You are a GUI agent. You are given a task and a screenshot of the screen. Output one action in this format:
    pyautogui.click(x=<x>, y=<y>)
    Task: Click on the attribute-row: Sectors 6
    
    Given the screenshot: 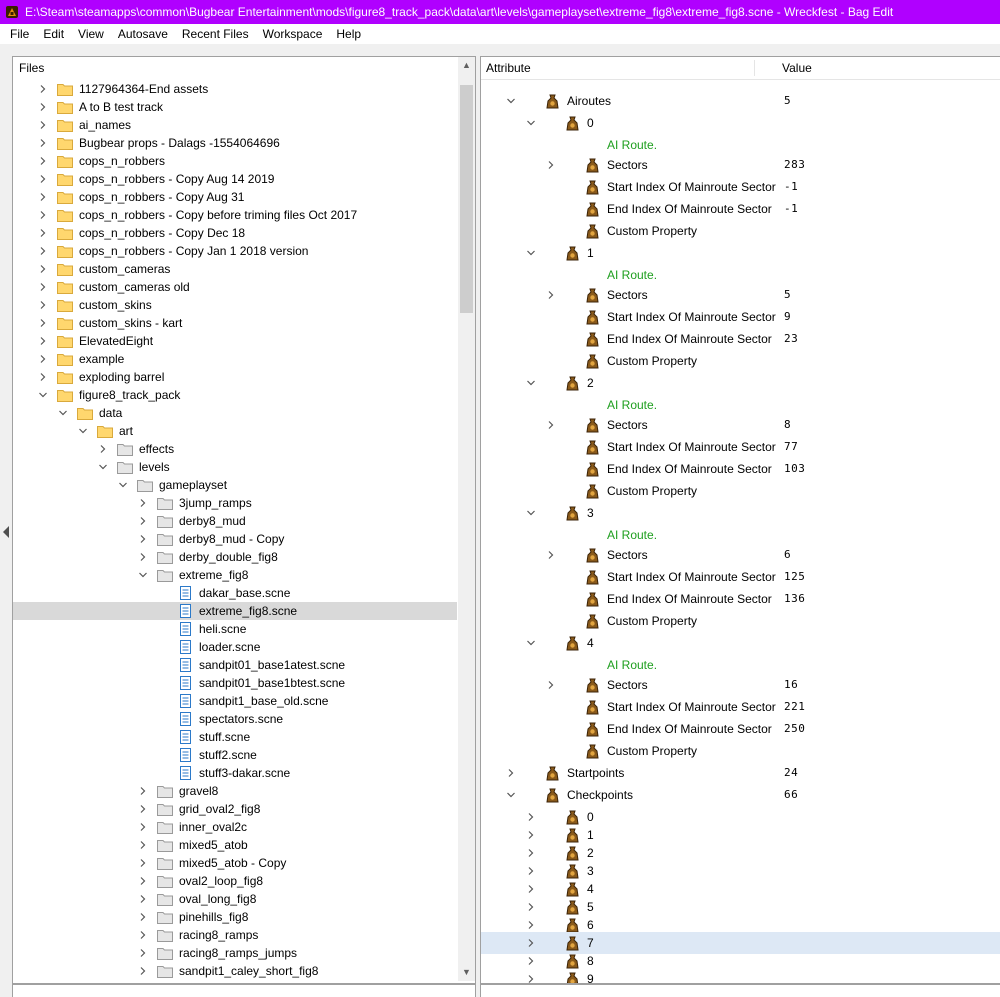 What is the action you would take?
    pyautogui.click(x=740, y=555)
    